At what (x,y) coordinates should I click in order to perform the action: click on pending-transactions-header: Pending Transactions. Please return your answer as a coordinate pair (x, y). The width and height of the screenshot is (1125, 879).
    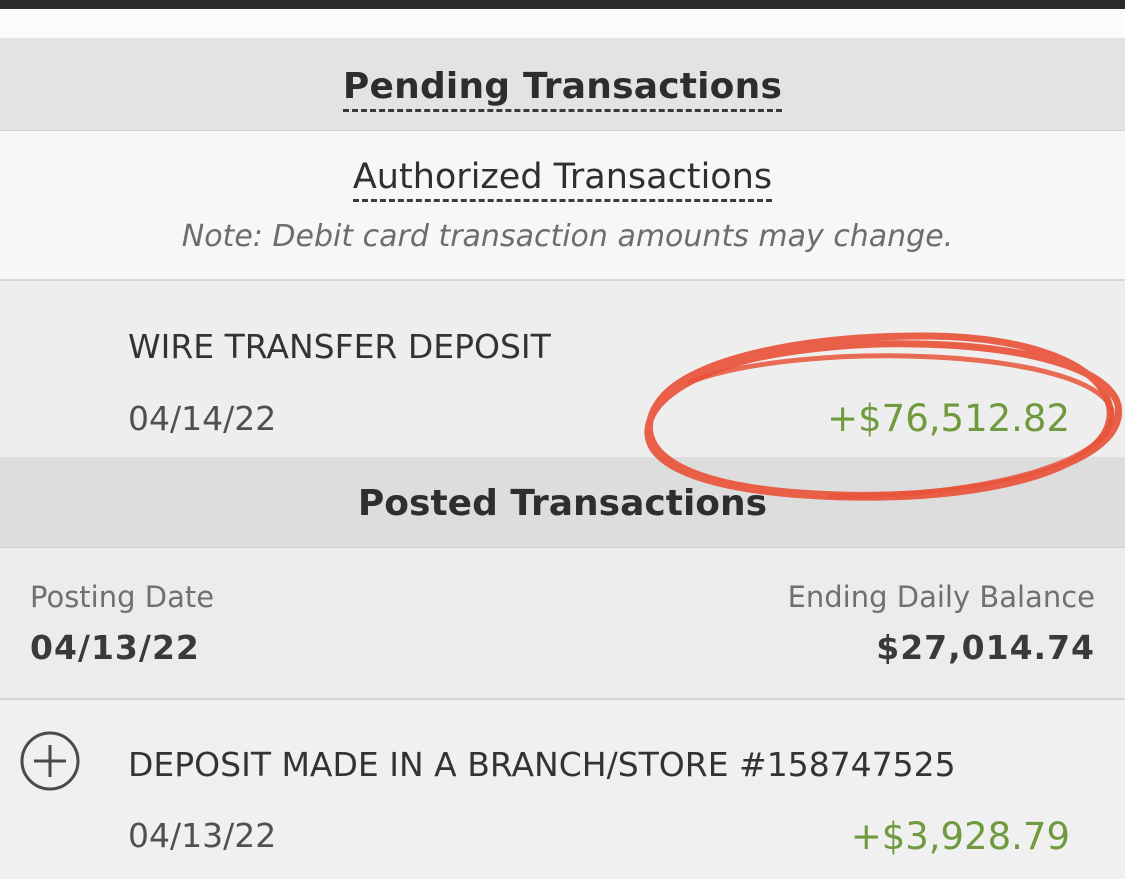
    Looking at the image, I should click on (562, 84).